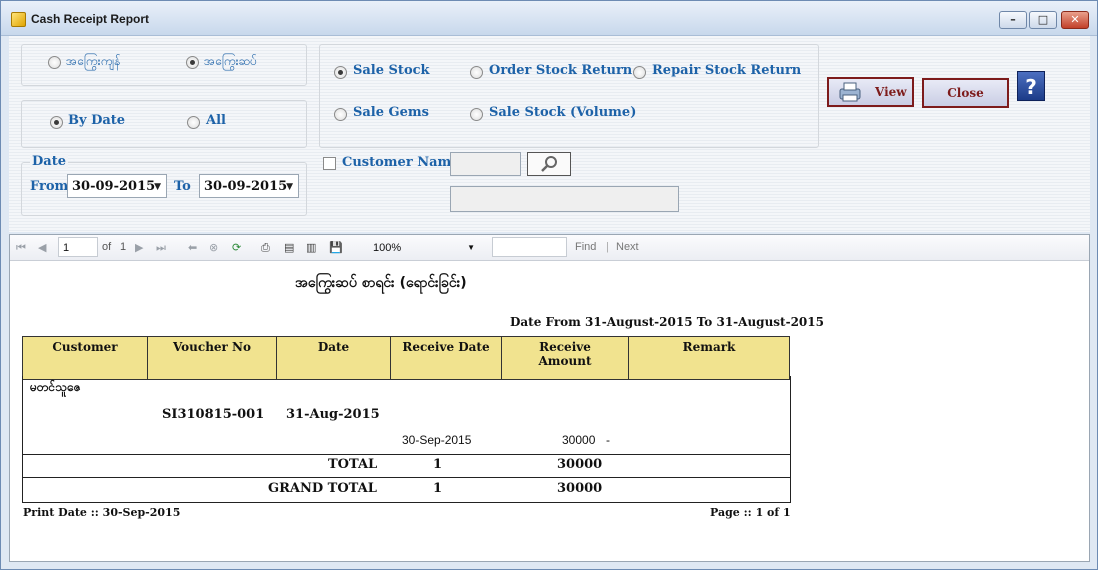  Describe the element at coordinates (333, 414) in the screenshot. I see `voucher-date-cell: 31-Aug-2015` at that location.